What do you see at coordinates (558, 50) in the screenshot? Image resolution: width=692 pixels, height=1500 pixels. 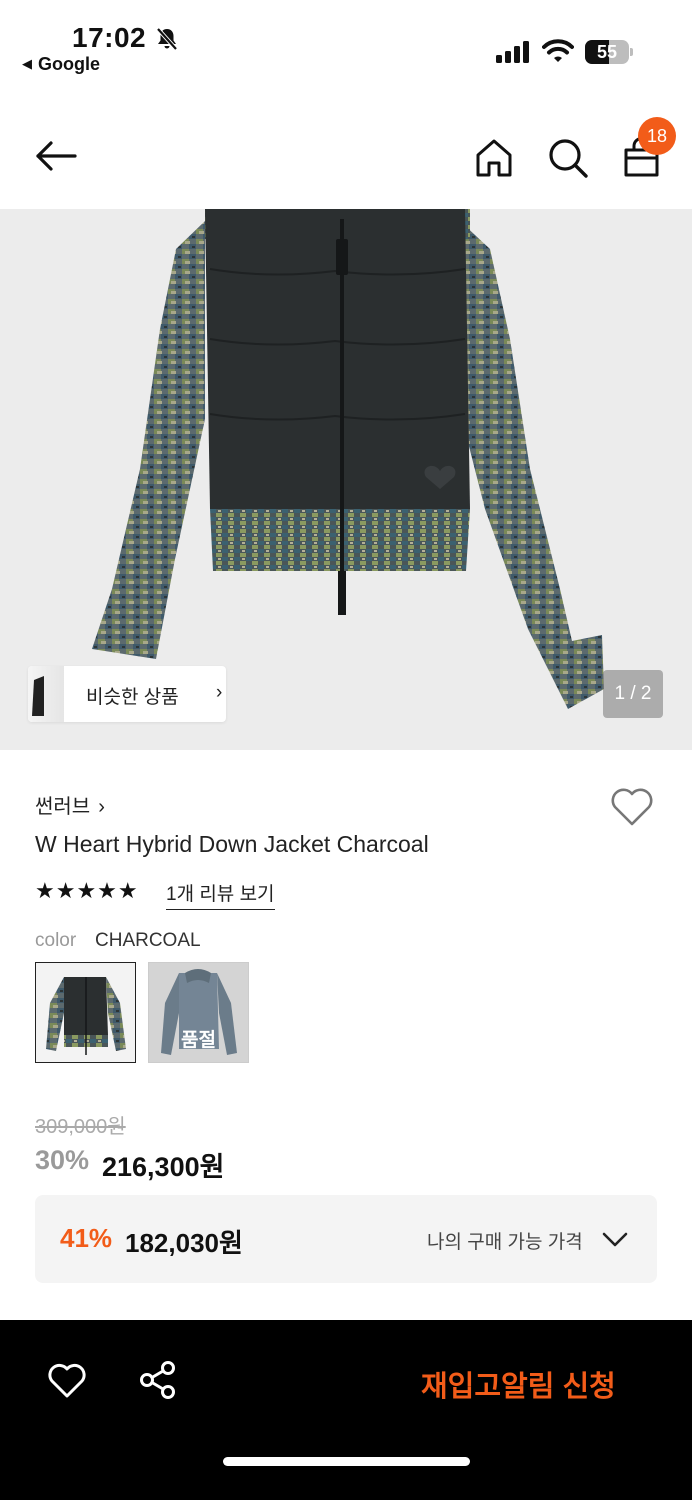 I see `wifi-icon` at bounding box center [558, 50].